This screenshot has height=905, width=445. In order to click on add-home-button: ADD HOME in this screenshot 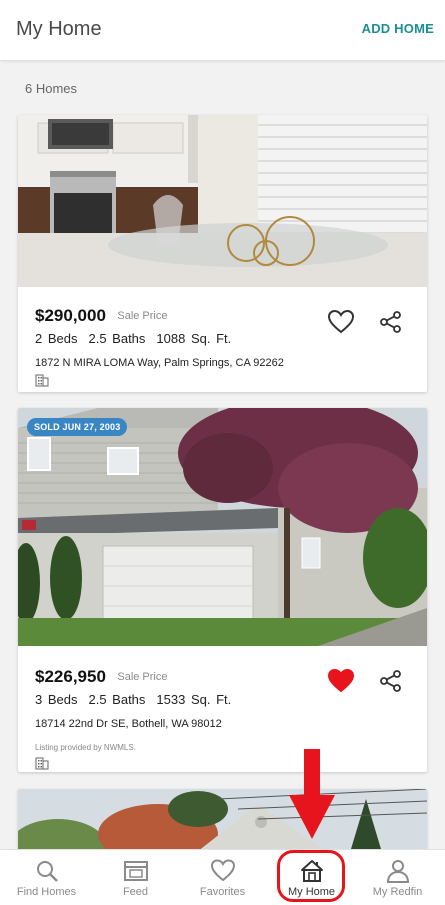, I will do `click(398, 28)`.